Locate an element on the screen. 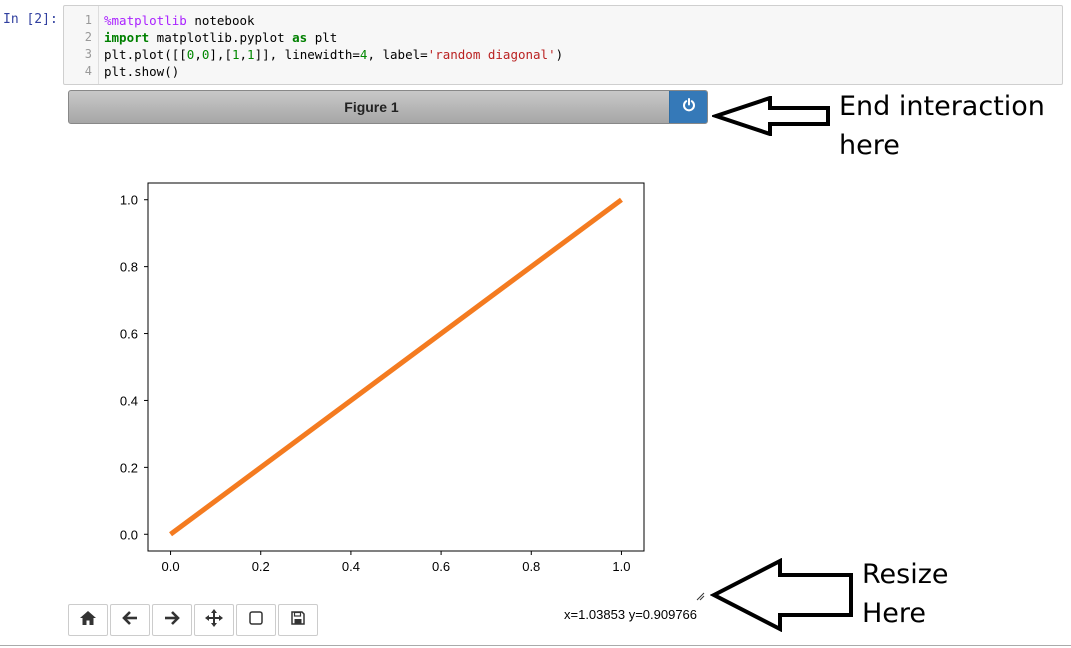 The image size is (1071, 648). zoom-rectangle-icon is located at coordinates (256, 620).